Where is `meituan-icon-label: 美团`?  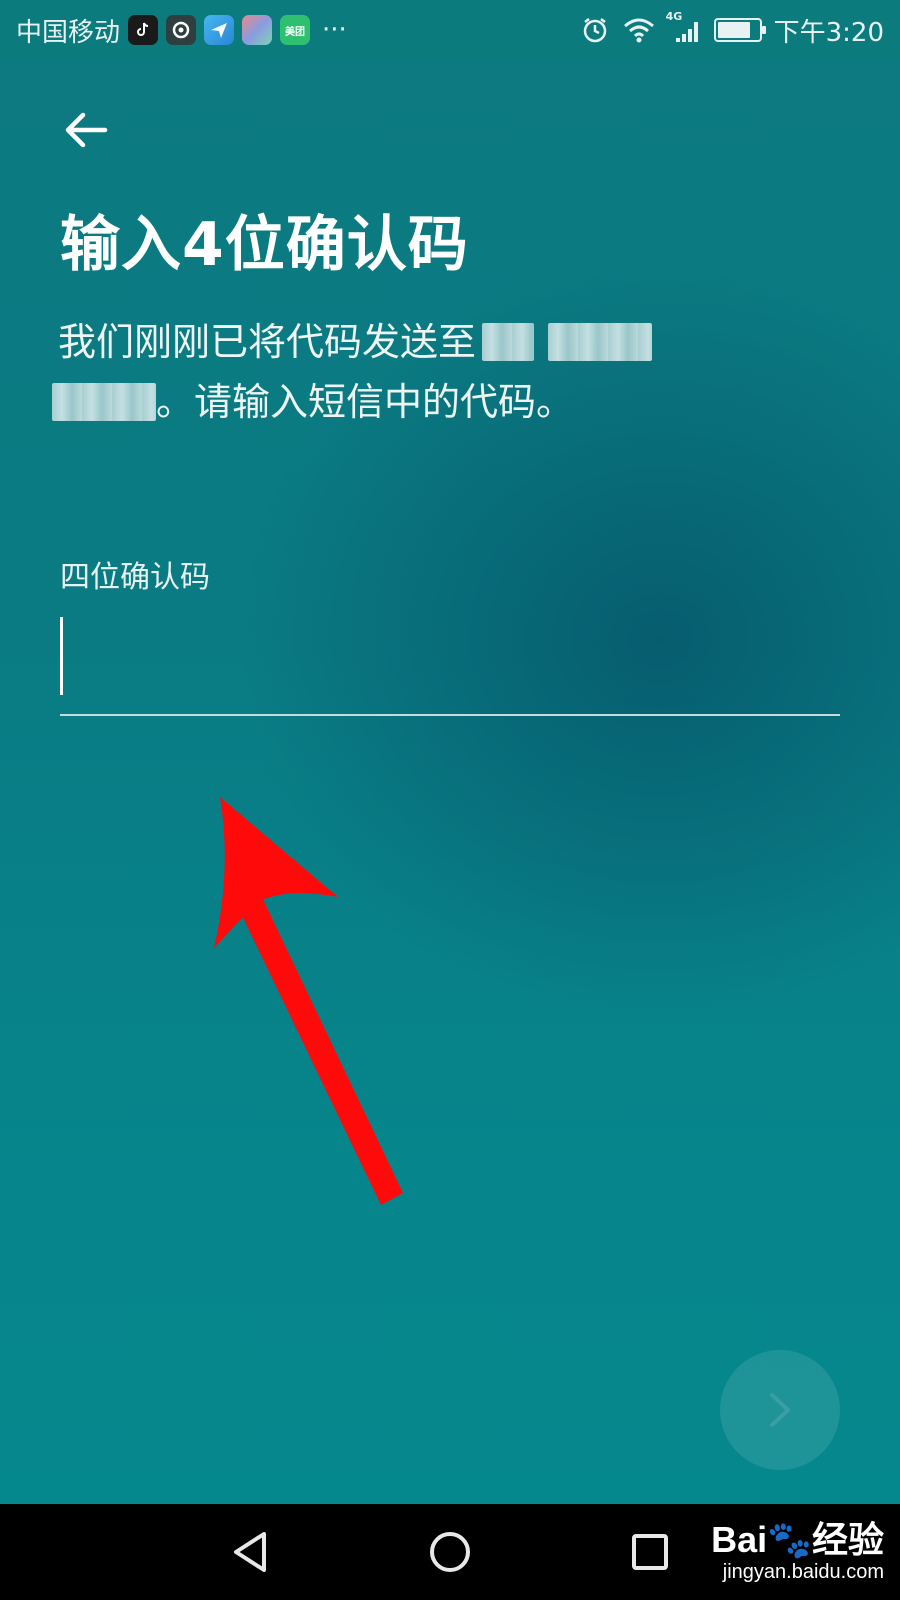
meituan-icon-label: 美团 is located at coordinates (295, 32).